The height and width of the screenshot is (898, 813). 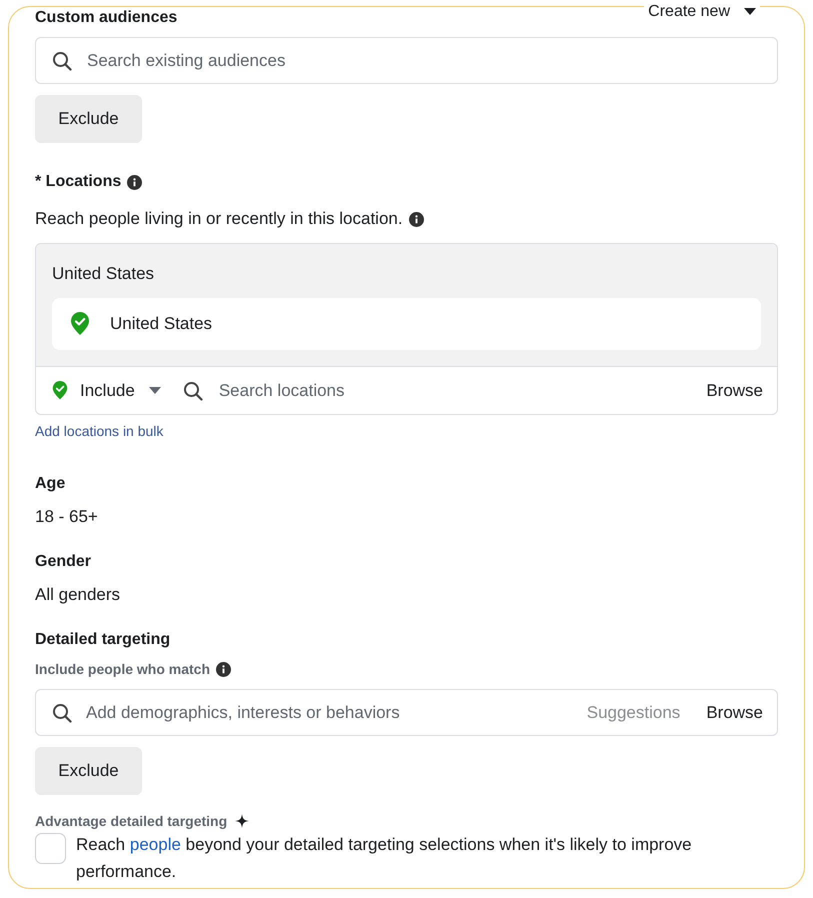 I want to click on include-dropdown: Include, so click(x=106, y=390).